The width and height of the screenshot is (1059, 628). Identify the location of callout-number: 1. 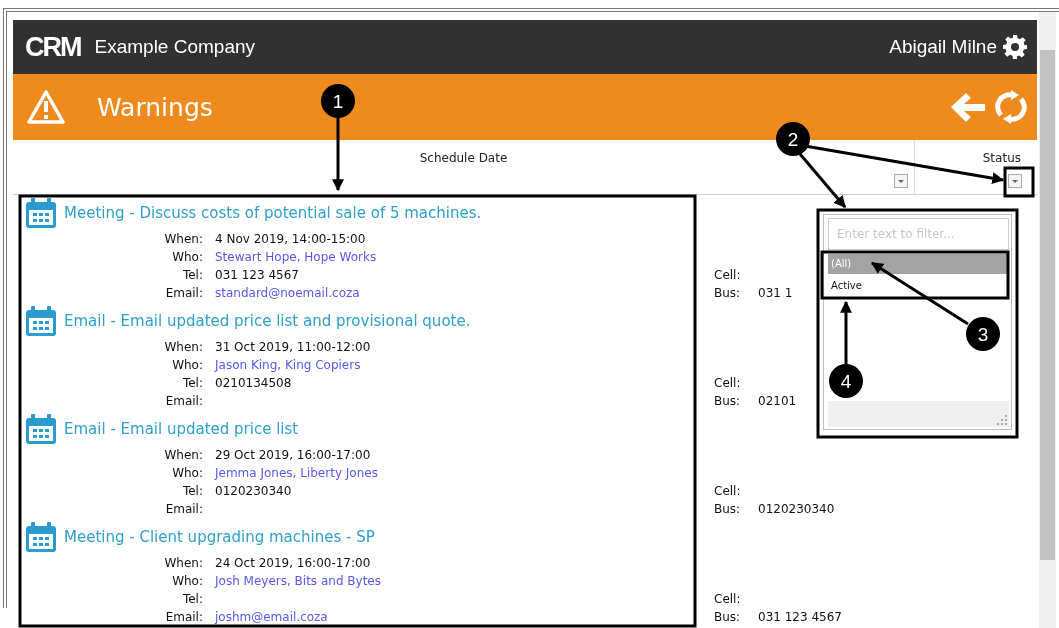
(338, 101).